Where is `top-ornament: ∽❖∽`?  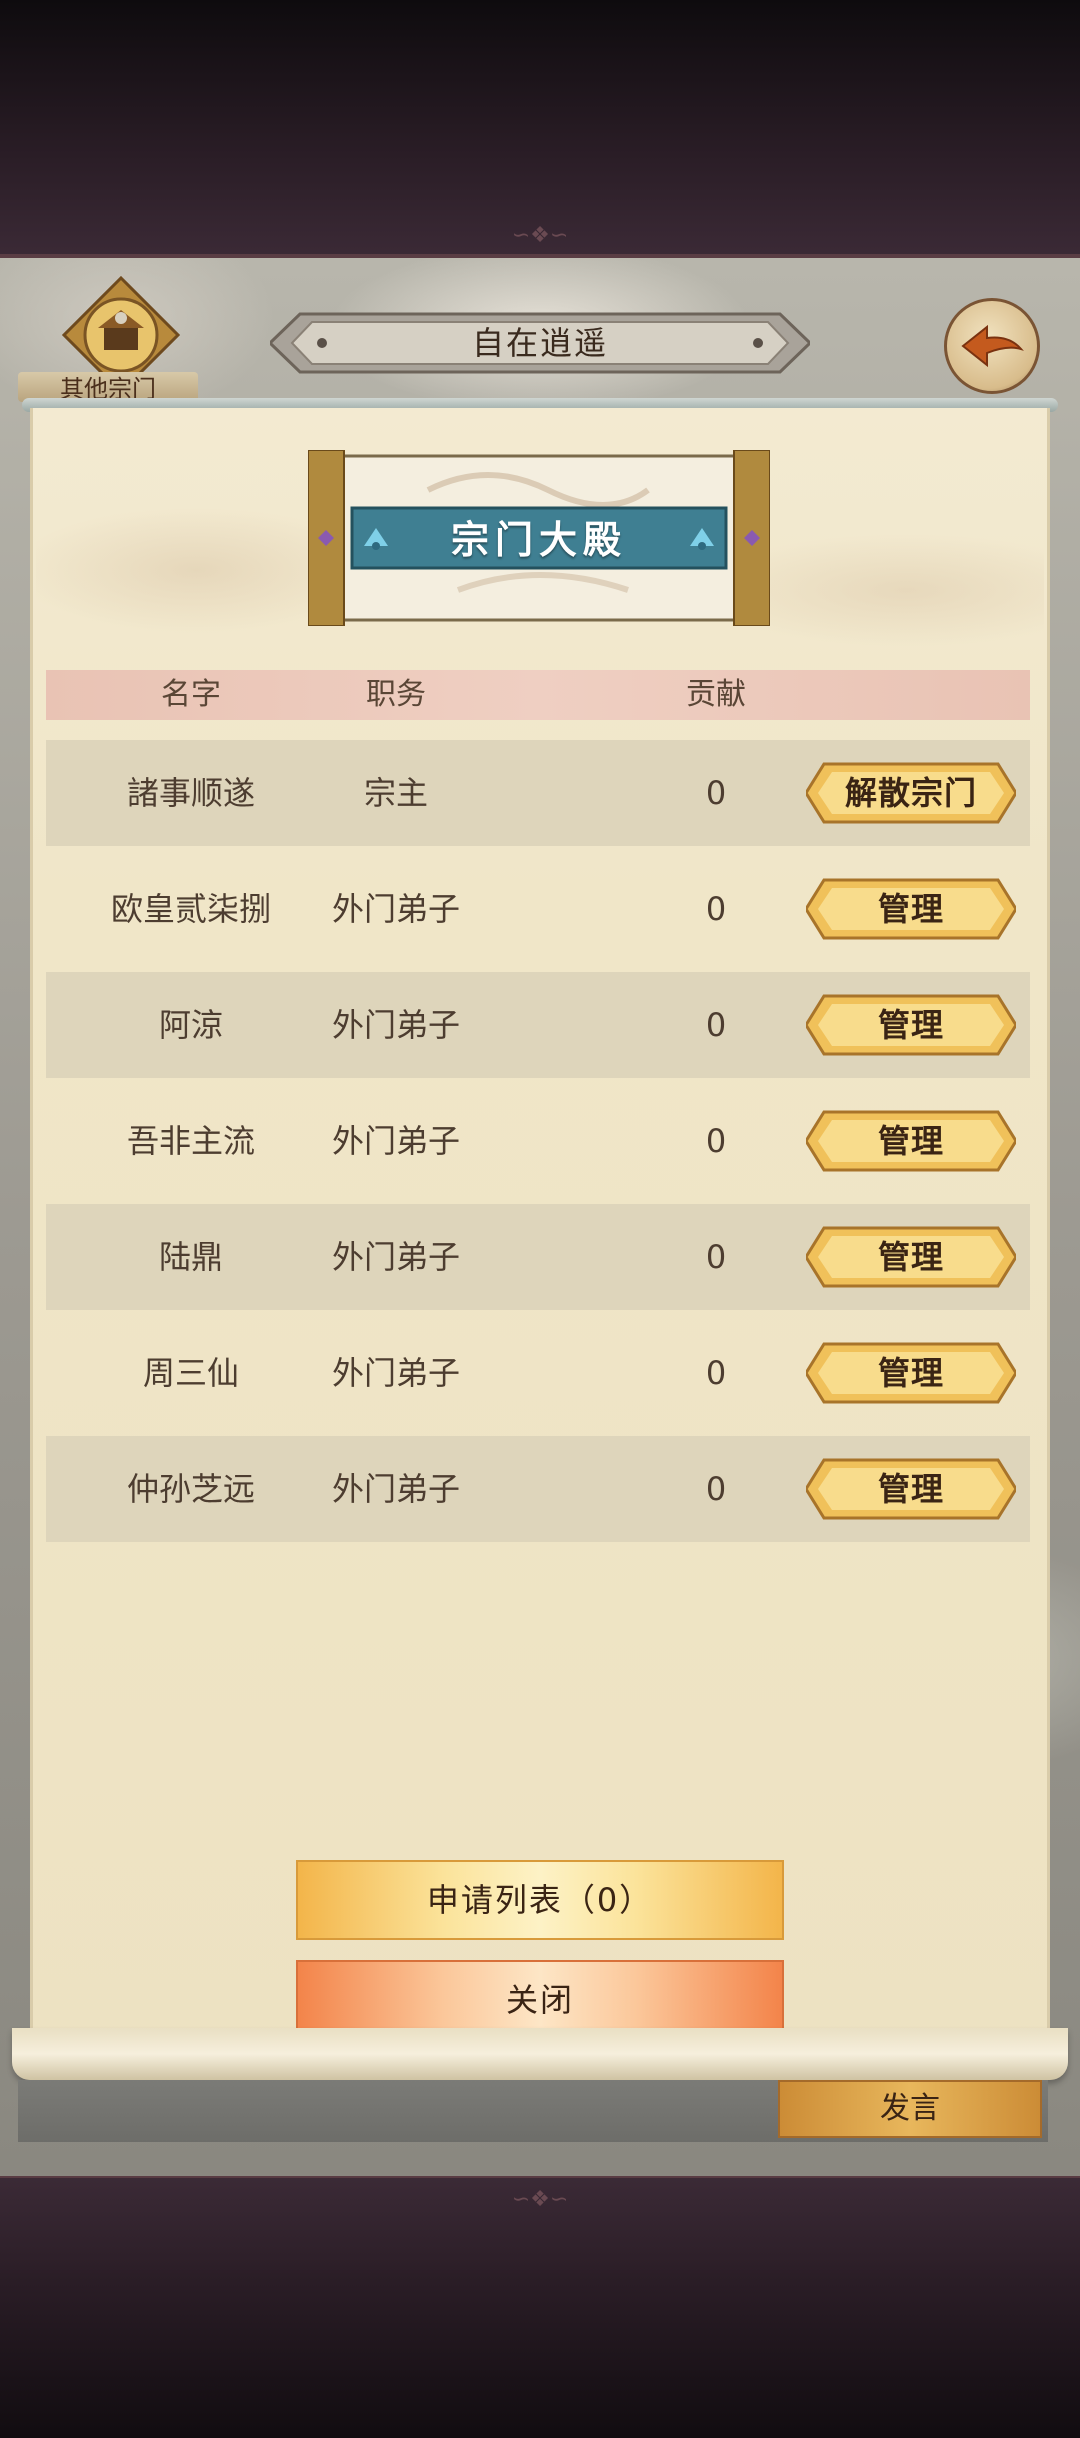 top-ornament: ∽❖∽ is located at coordinates (540, 235).